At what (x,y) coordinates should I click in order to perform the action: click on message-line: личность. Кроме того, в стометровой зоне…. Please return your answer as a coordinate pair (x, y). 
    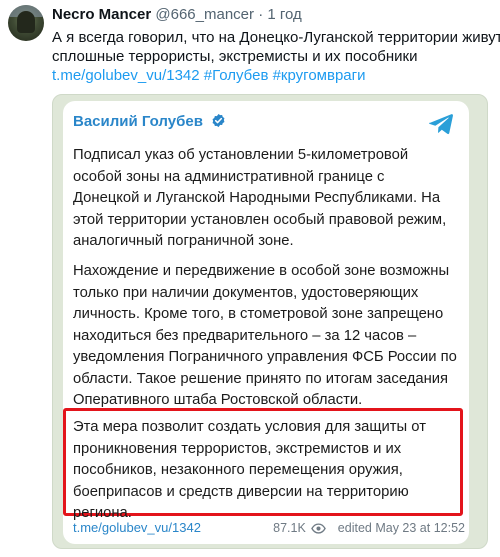
    Looking at the image, I should click on (258, 314).